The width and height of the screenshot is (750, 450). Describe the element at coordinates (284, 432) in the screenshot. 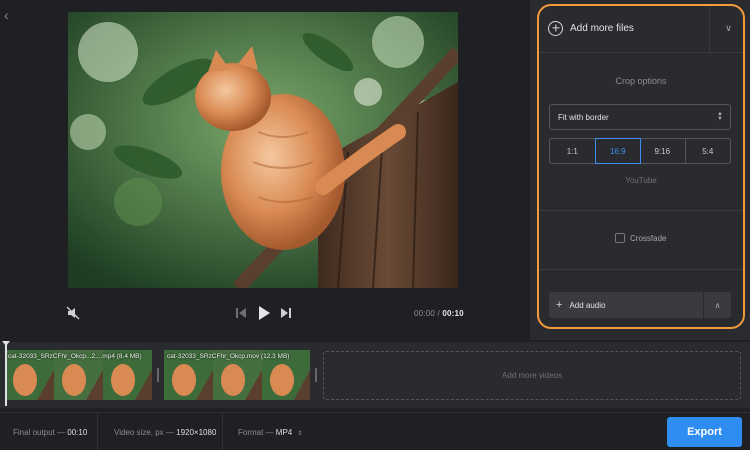

I see `format-value: MP4` at that location.